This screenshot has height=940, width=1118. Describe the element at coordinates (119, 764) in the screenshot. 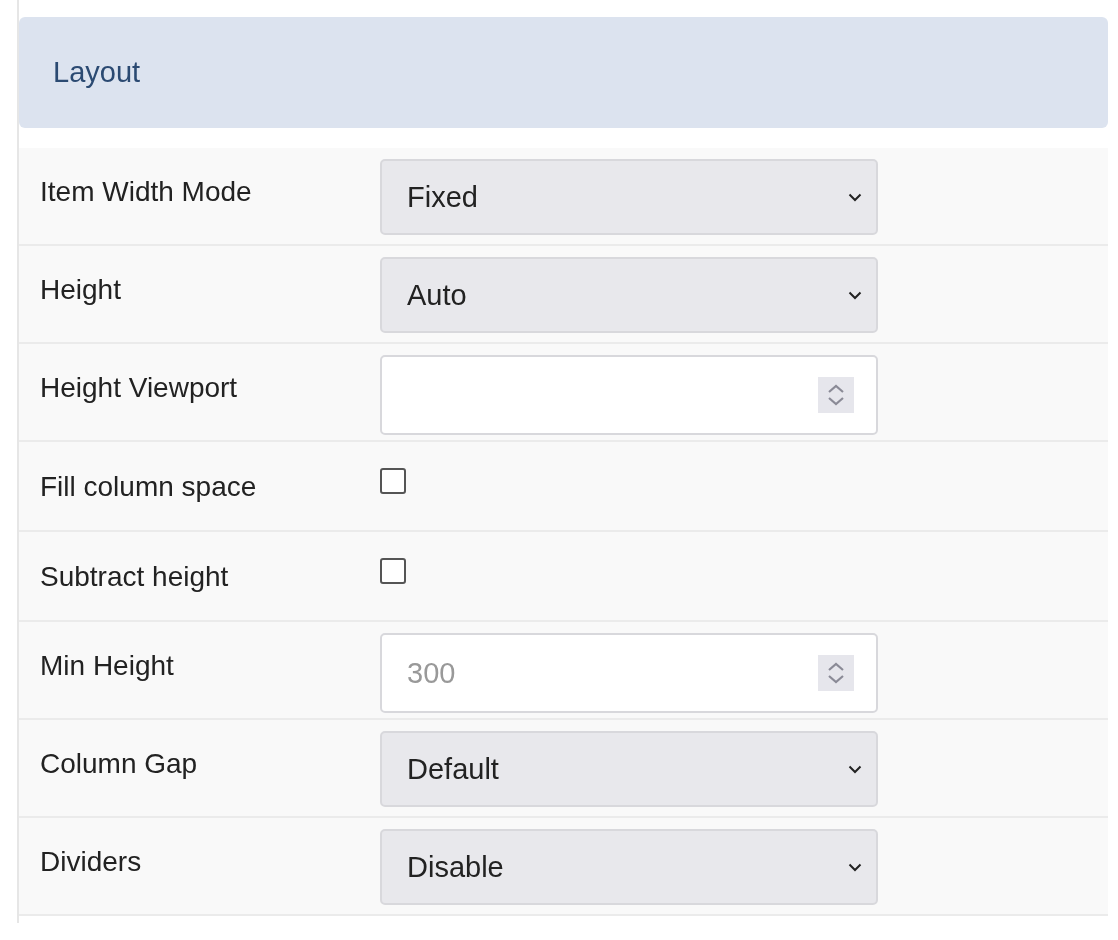

I see `field-label: Column Gap` at that location.